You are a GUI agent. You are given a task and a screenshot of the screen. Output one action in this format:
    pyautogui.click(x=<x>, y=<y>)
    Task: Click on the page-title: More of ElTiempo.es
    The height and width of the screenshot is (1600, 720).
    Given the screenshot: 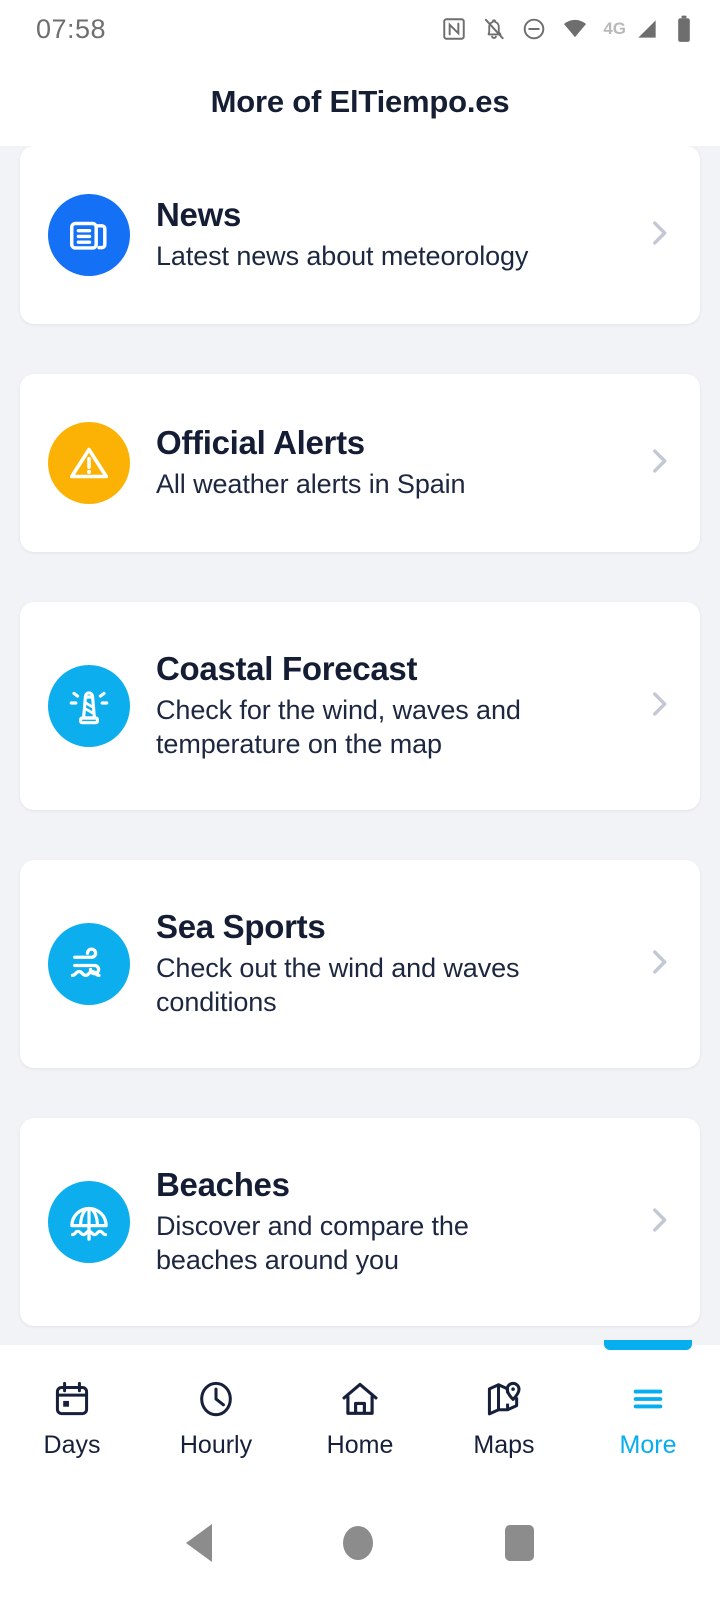 What is the action you would take?
    pyautogui.click(x=360, y=101)
    